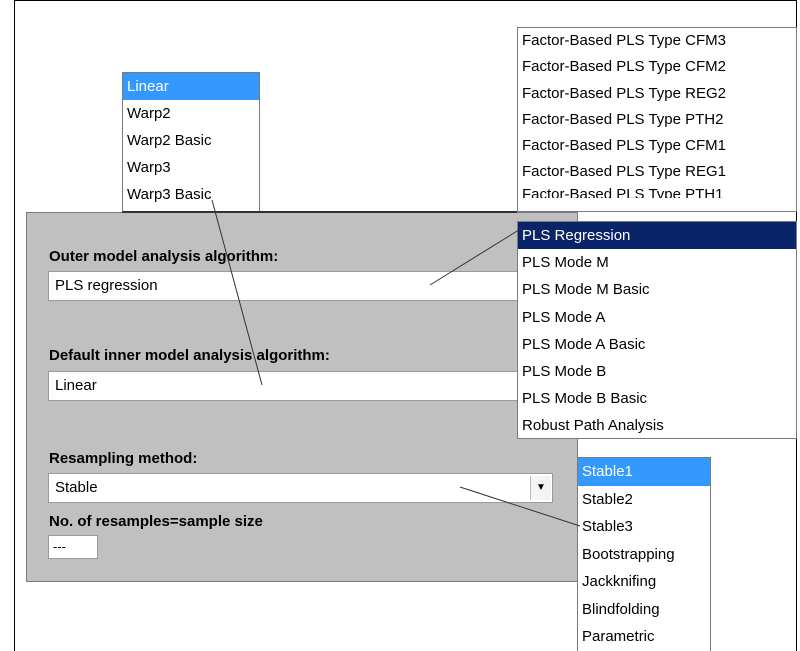 Image resolution: width=800 pixels, height=651 pixels. What do you see at coordinates (520, 506) in the screenshot?
I see `resampling-connector-line` at bounding box center [520, 506].